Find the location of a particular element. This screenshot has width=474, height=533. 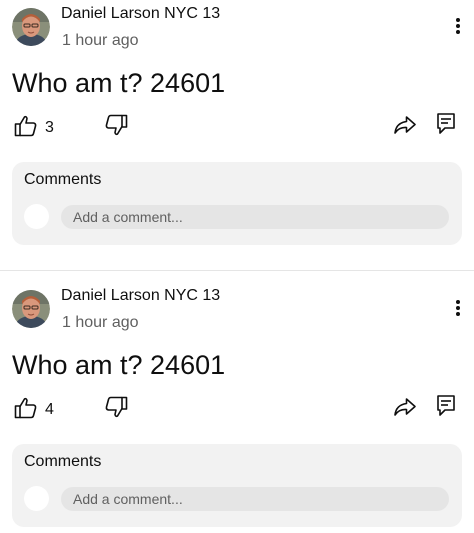

like-count: 3 is located at coordinates (49, 127).